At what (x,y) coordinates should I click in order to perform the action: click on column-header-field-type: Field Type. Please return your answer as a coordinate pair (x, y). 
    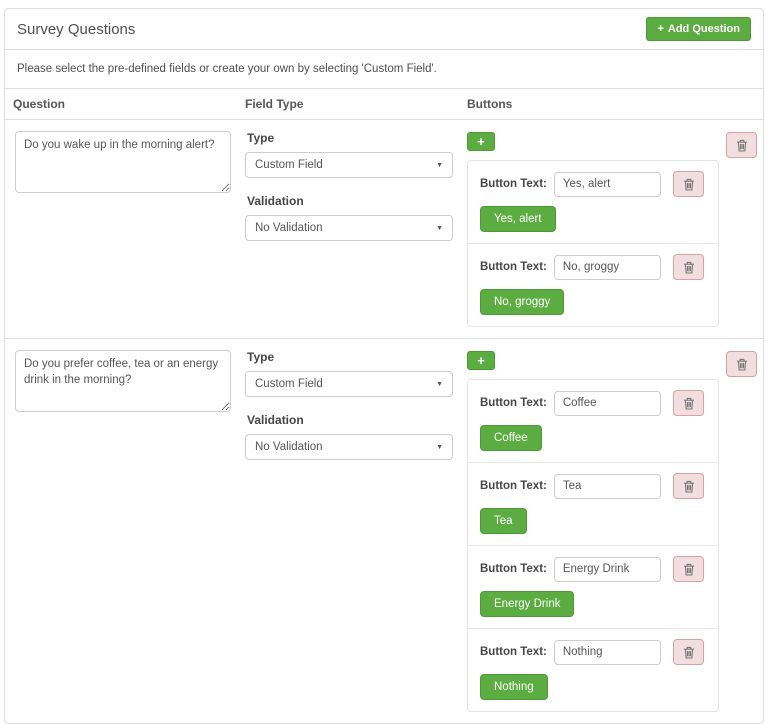
    Looking at the image, I should click on (274, 104).